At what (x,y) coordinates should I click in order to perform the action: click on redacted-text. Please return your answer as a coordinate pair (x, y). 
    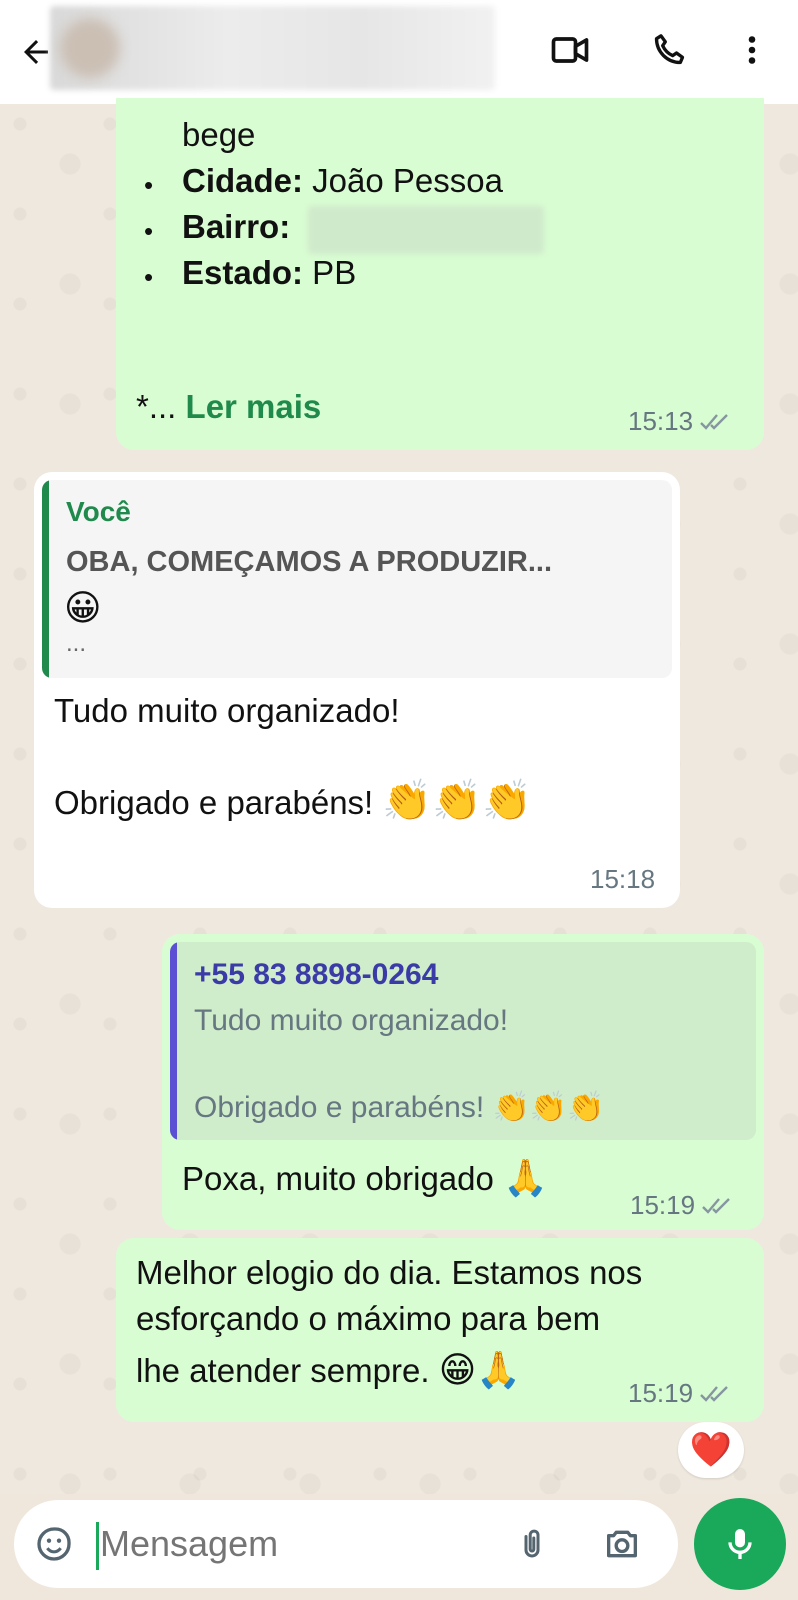
    Looking at the image, I should click on (426, 230).